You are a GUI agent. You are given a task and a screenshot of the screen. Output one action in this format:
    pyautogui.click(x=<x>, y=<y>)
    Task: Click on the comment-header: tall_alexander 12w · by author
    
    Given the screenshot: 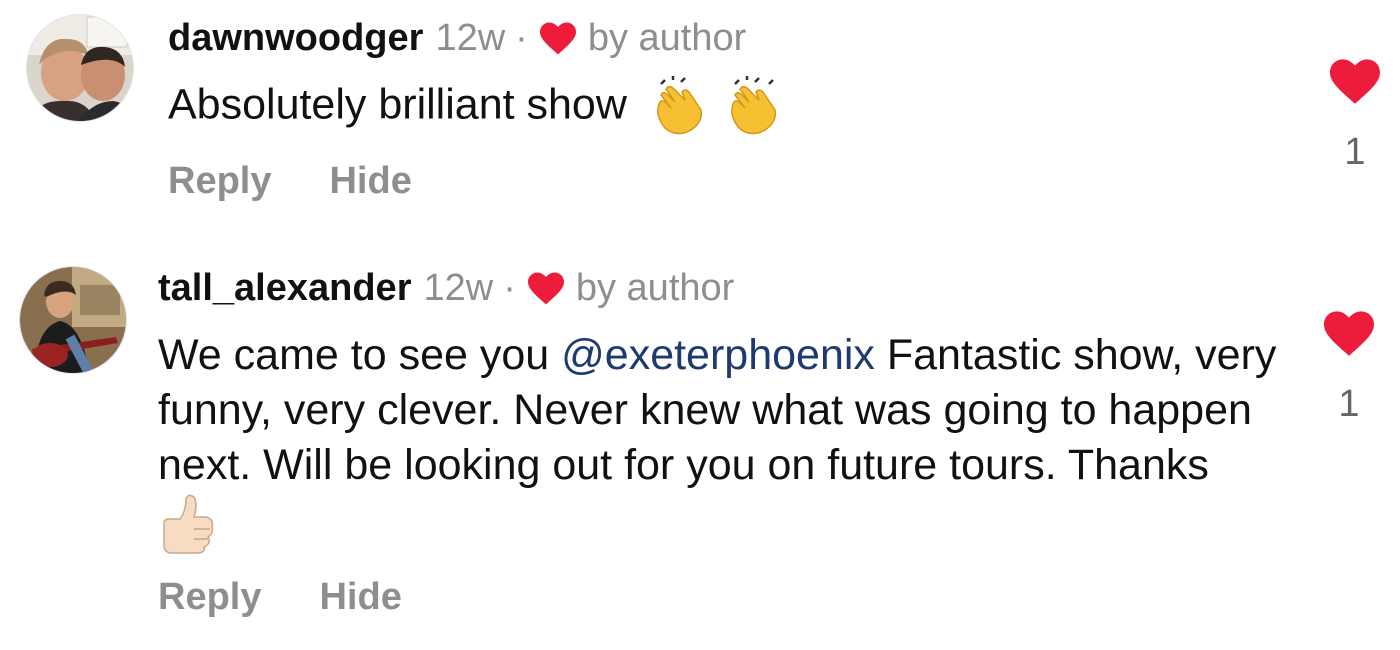 What is the action you would take?
    pyautogui.click(x=446, y=288)
    